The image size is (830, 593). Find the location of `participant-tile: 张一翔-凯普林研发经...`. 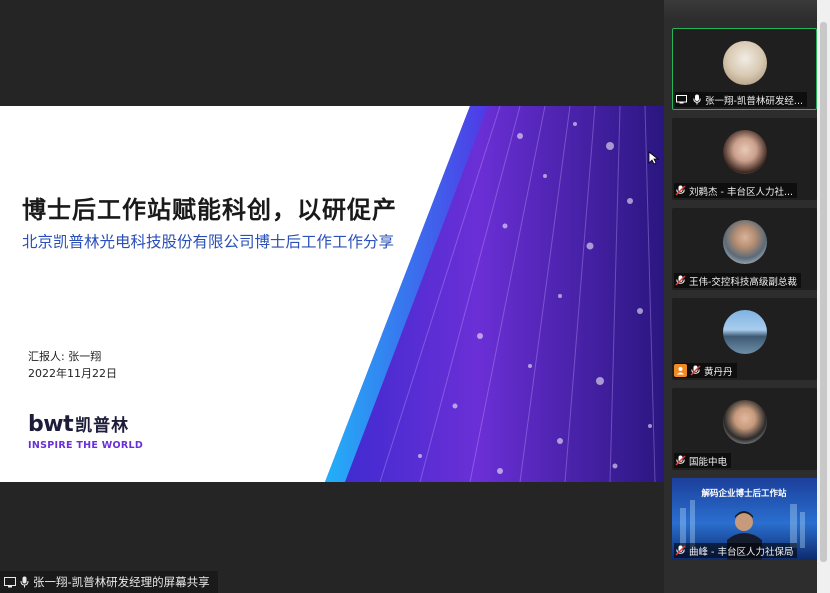

participant-tile: 张一翔-凯普林研发经... is located at coordinates (744, 69).